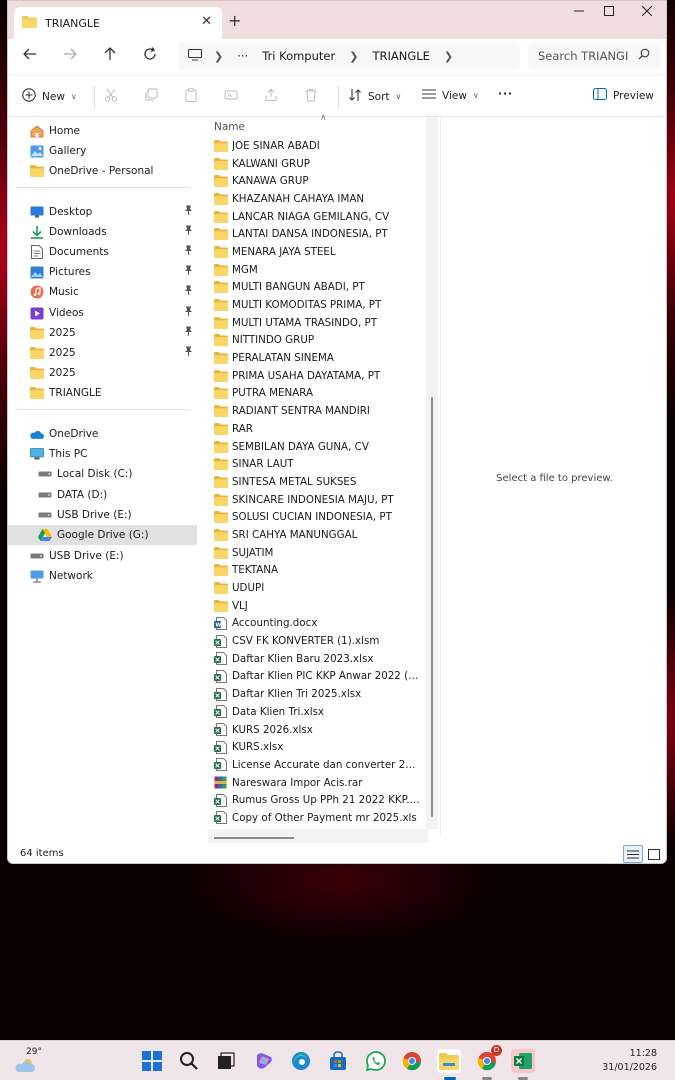  Describe the element at coordinates (314, 677) in the screenshot. I see `file-row: Daftar Klien PIC KKP Anwar 2022 (1).xlsx` at that location.